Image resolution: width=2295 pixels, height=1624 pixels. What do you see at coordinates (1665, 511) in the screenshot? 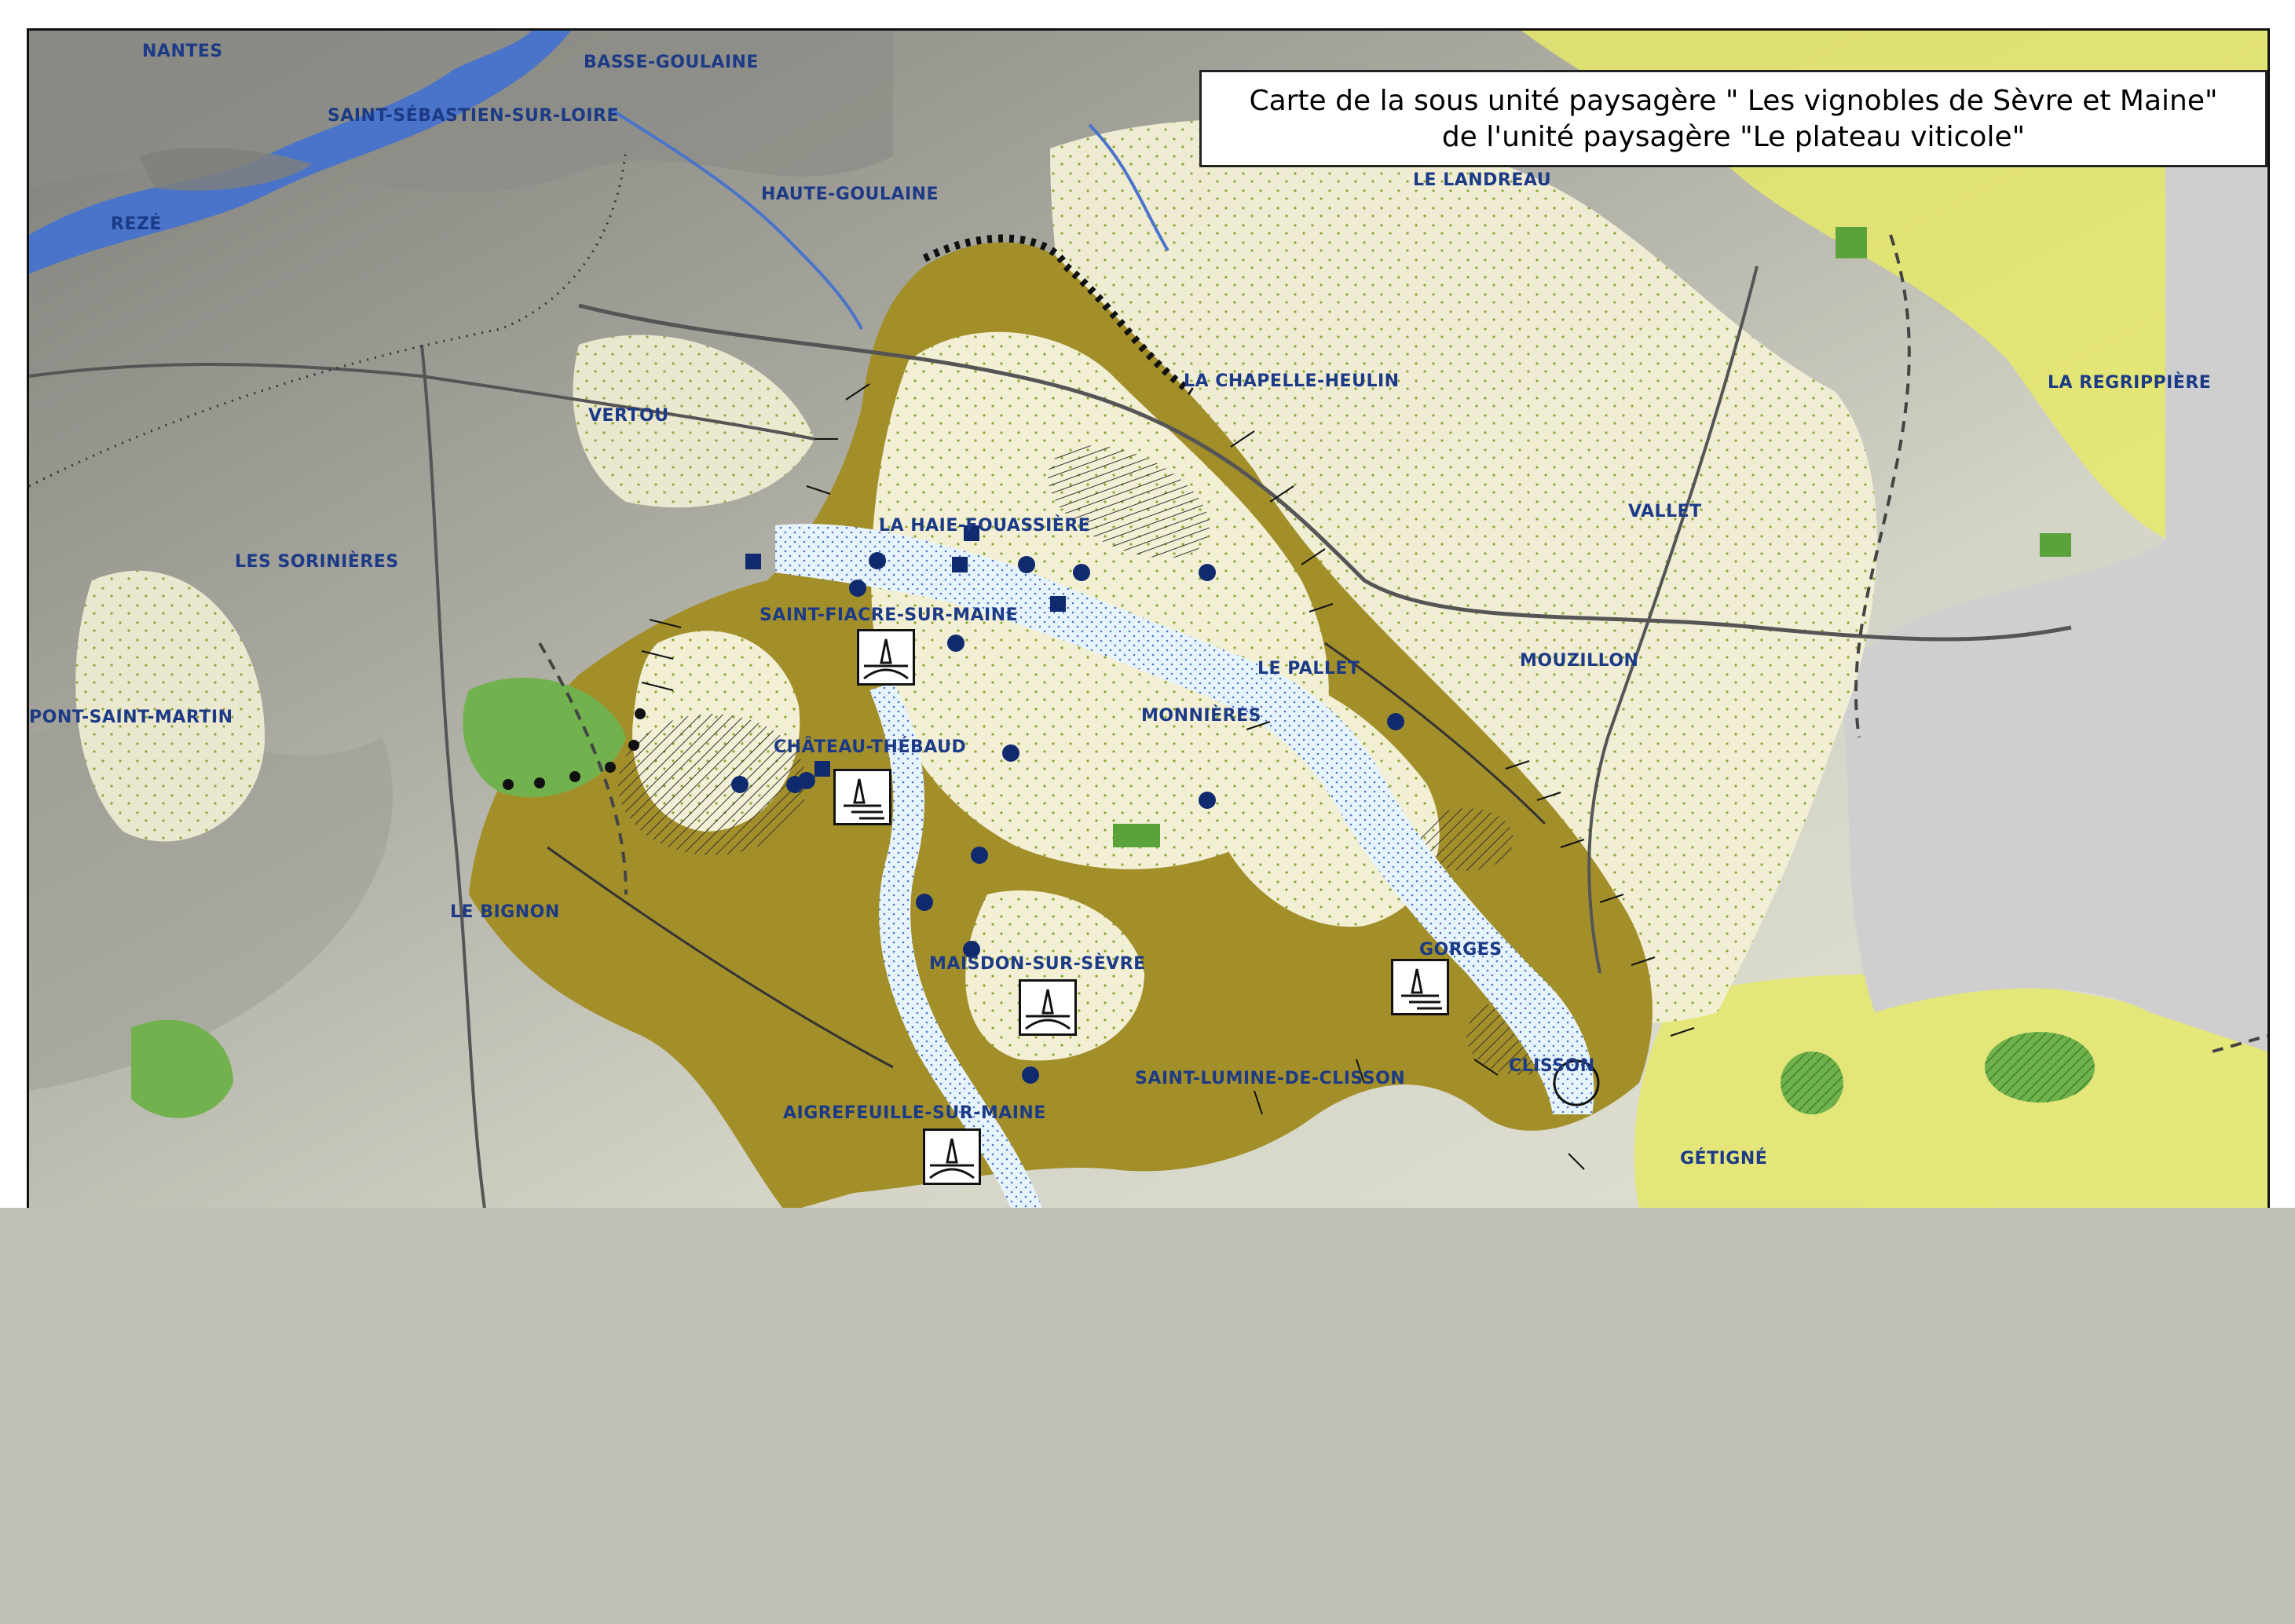
I see `place-label-vallet: VALLET` at bounding box center [1665, 511].